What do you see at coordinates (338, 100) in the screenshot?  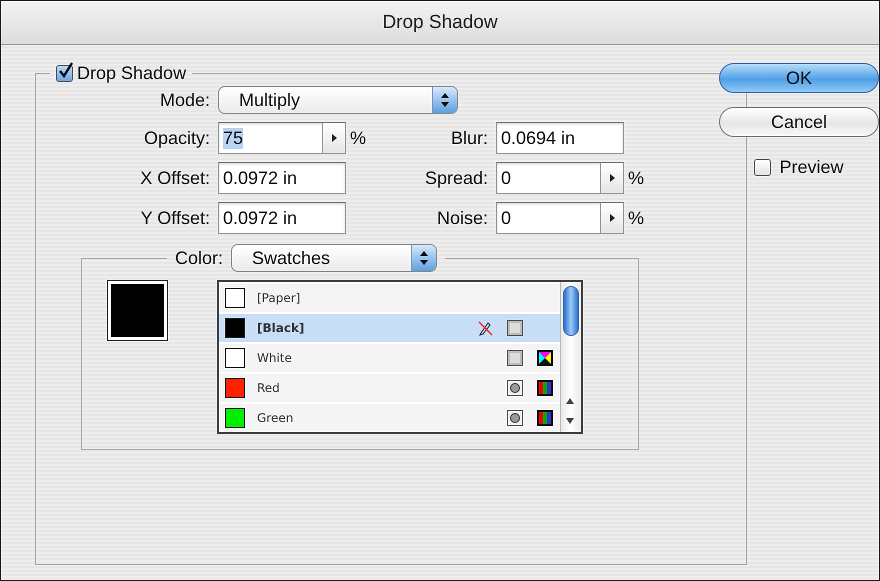 I see `mode-popup: Multiply` at bounding box center [338, 100].